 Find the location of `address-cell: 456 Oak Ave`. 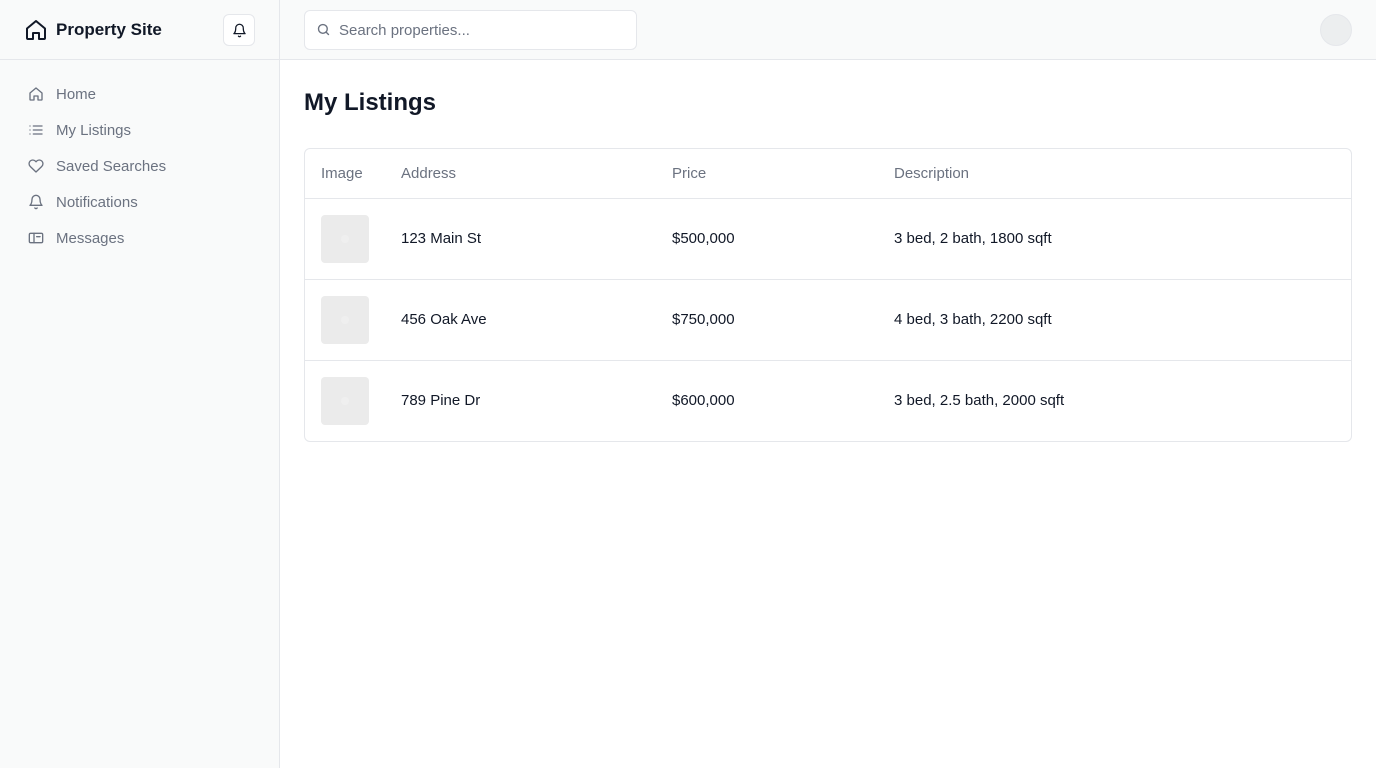

address-cell: 456 Oak Ave is located at coordinates (520, 320).